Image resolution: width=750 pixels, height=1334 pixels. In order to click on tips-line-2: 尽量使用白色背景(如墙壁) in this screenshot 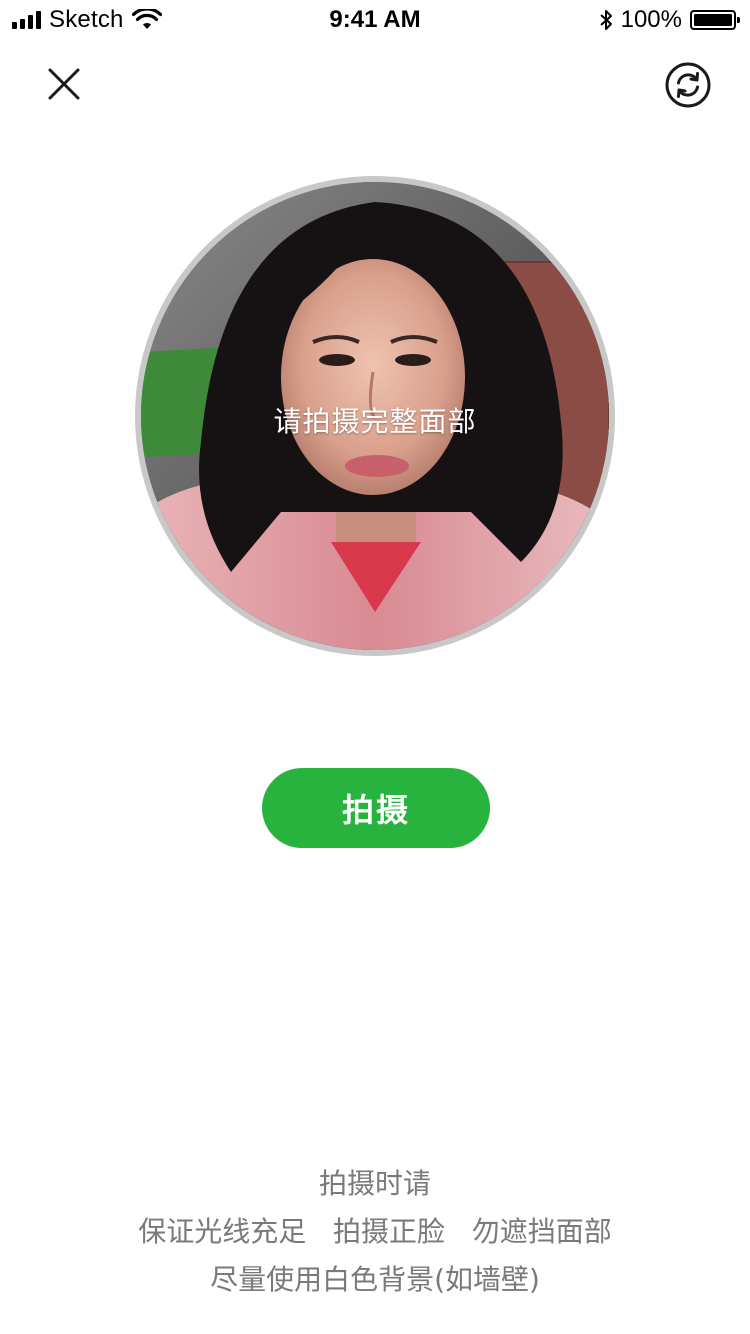, I will do `click(375, 1279)`.